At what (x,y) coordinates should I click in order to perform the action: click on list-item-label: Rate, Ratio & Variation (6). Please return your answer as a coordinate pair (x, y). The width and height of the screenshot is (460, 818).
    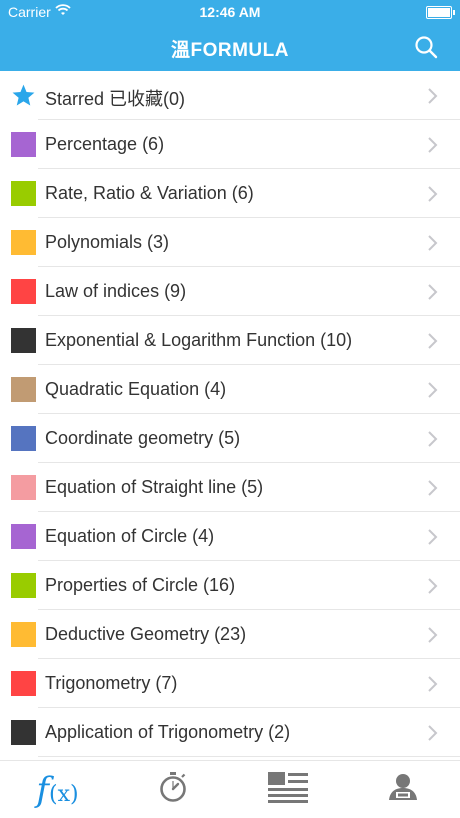
    Looking at the image, I should click on (149, 193).